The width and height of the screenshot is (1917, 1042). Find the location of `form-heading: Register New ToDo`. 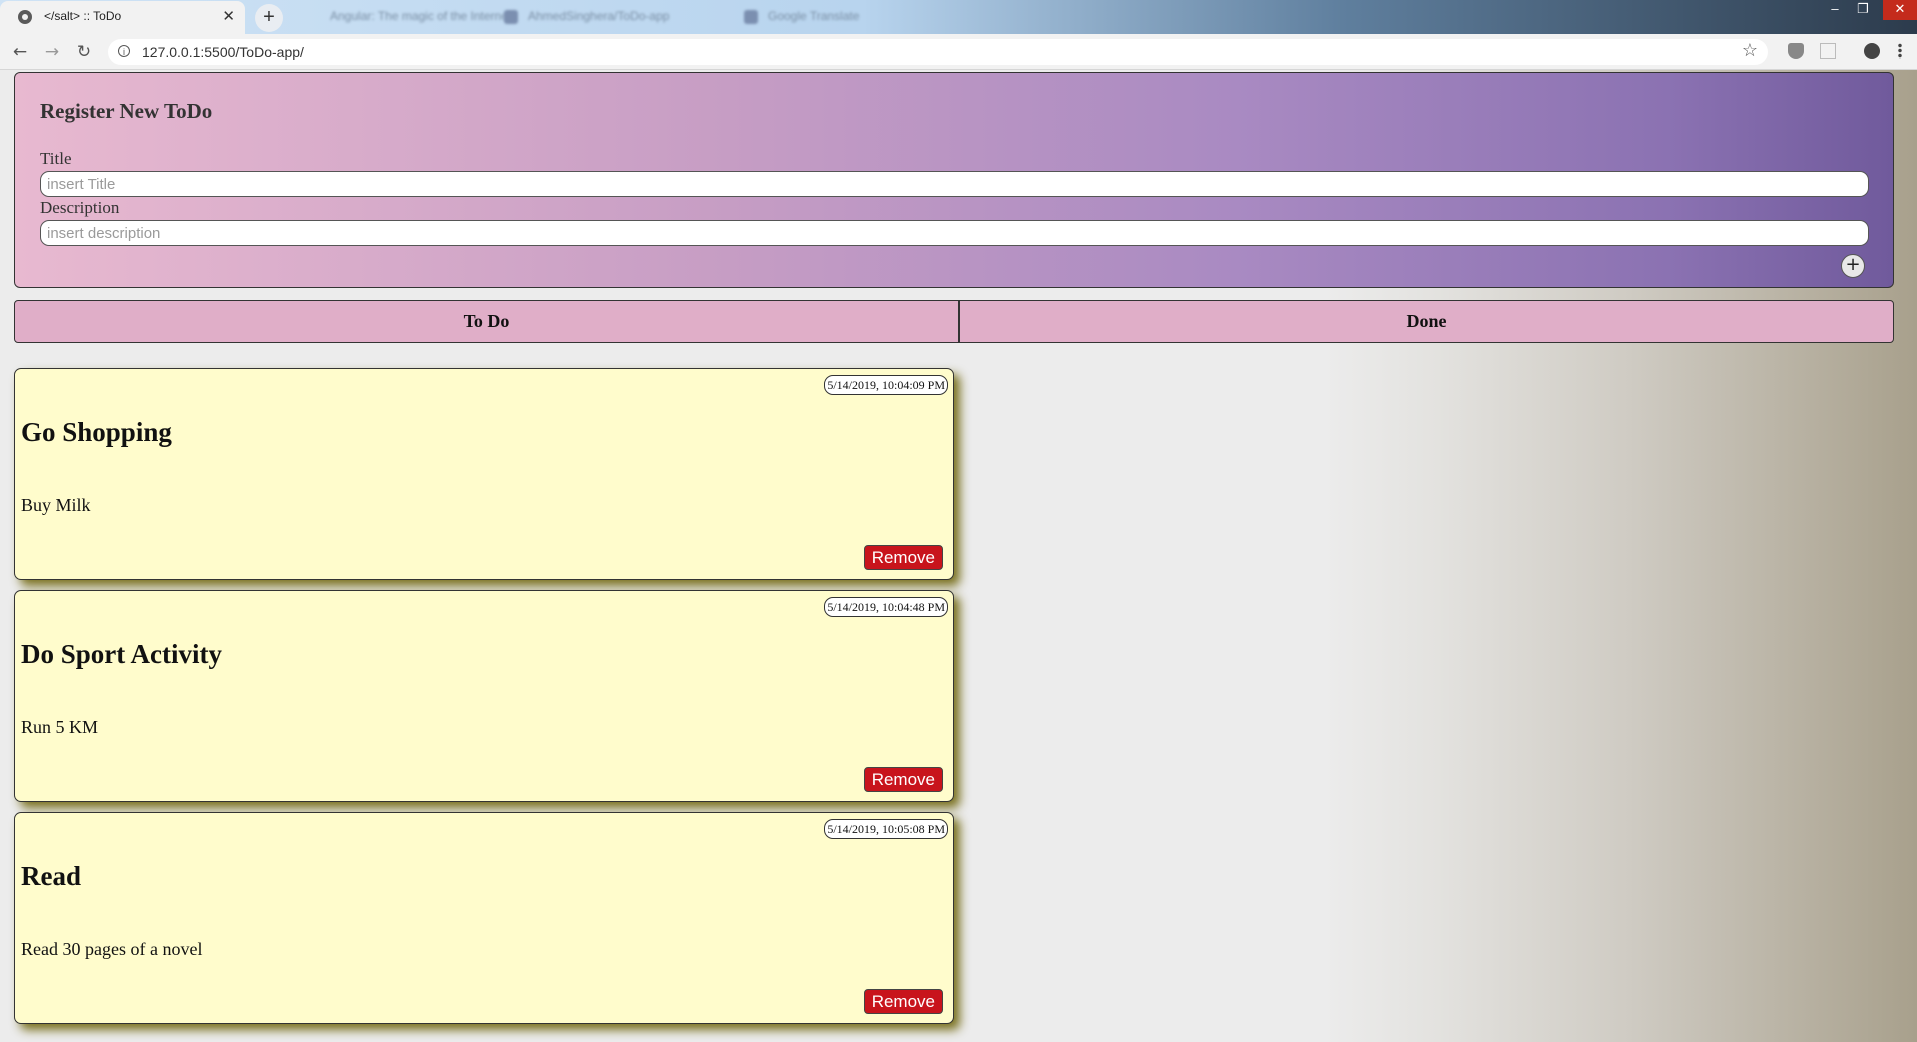

form-heading: Register New ToDo is located at coordinates (126, 111).